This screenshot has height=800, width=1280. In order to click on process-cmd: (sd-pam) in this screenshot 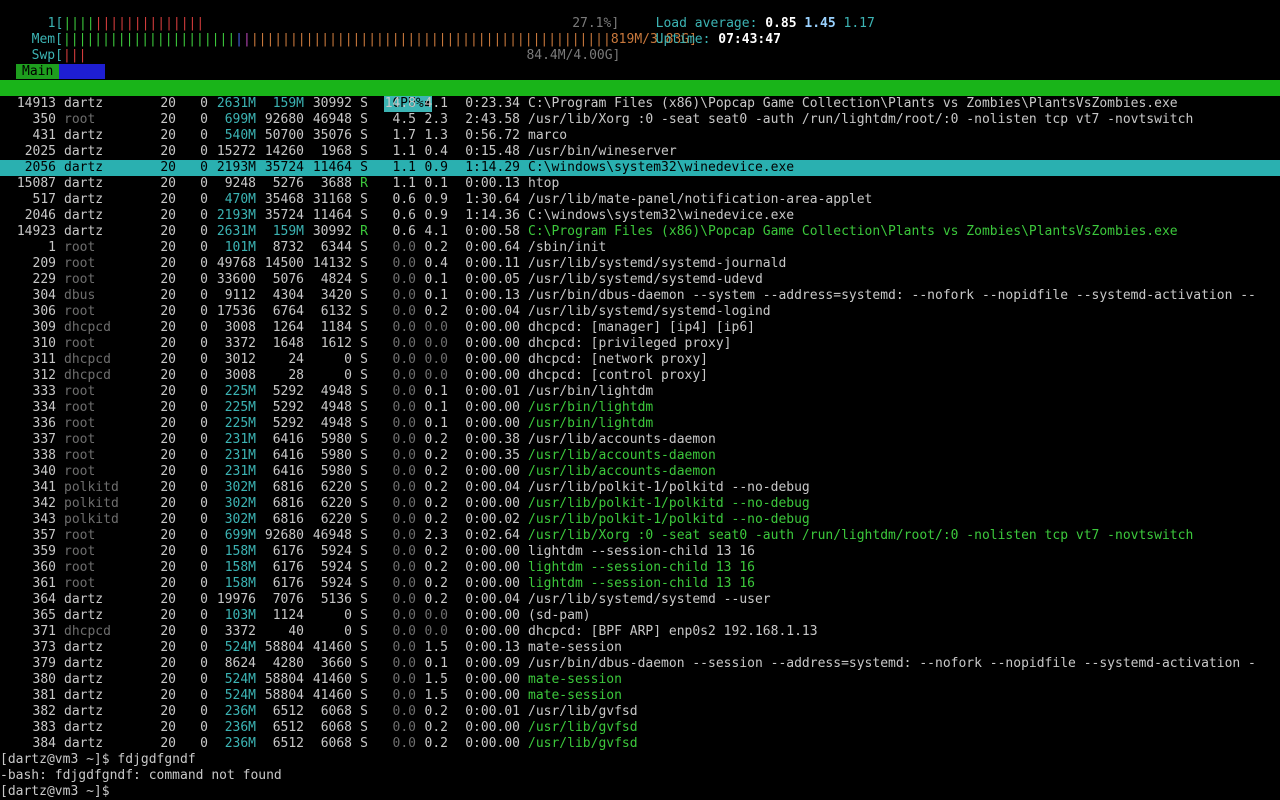, I will do `click(559, 615)`.